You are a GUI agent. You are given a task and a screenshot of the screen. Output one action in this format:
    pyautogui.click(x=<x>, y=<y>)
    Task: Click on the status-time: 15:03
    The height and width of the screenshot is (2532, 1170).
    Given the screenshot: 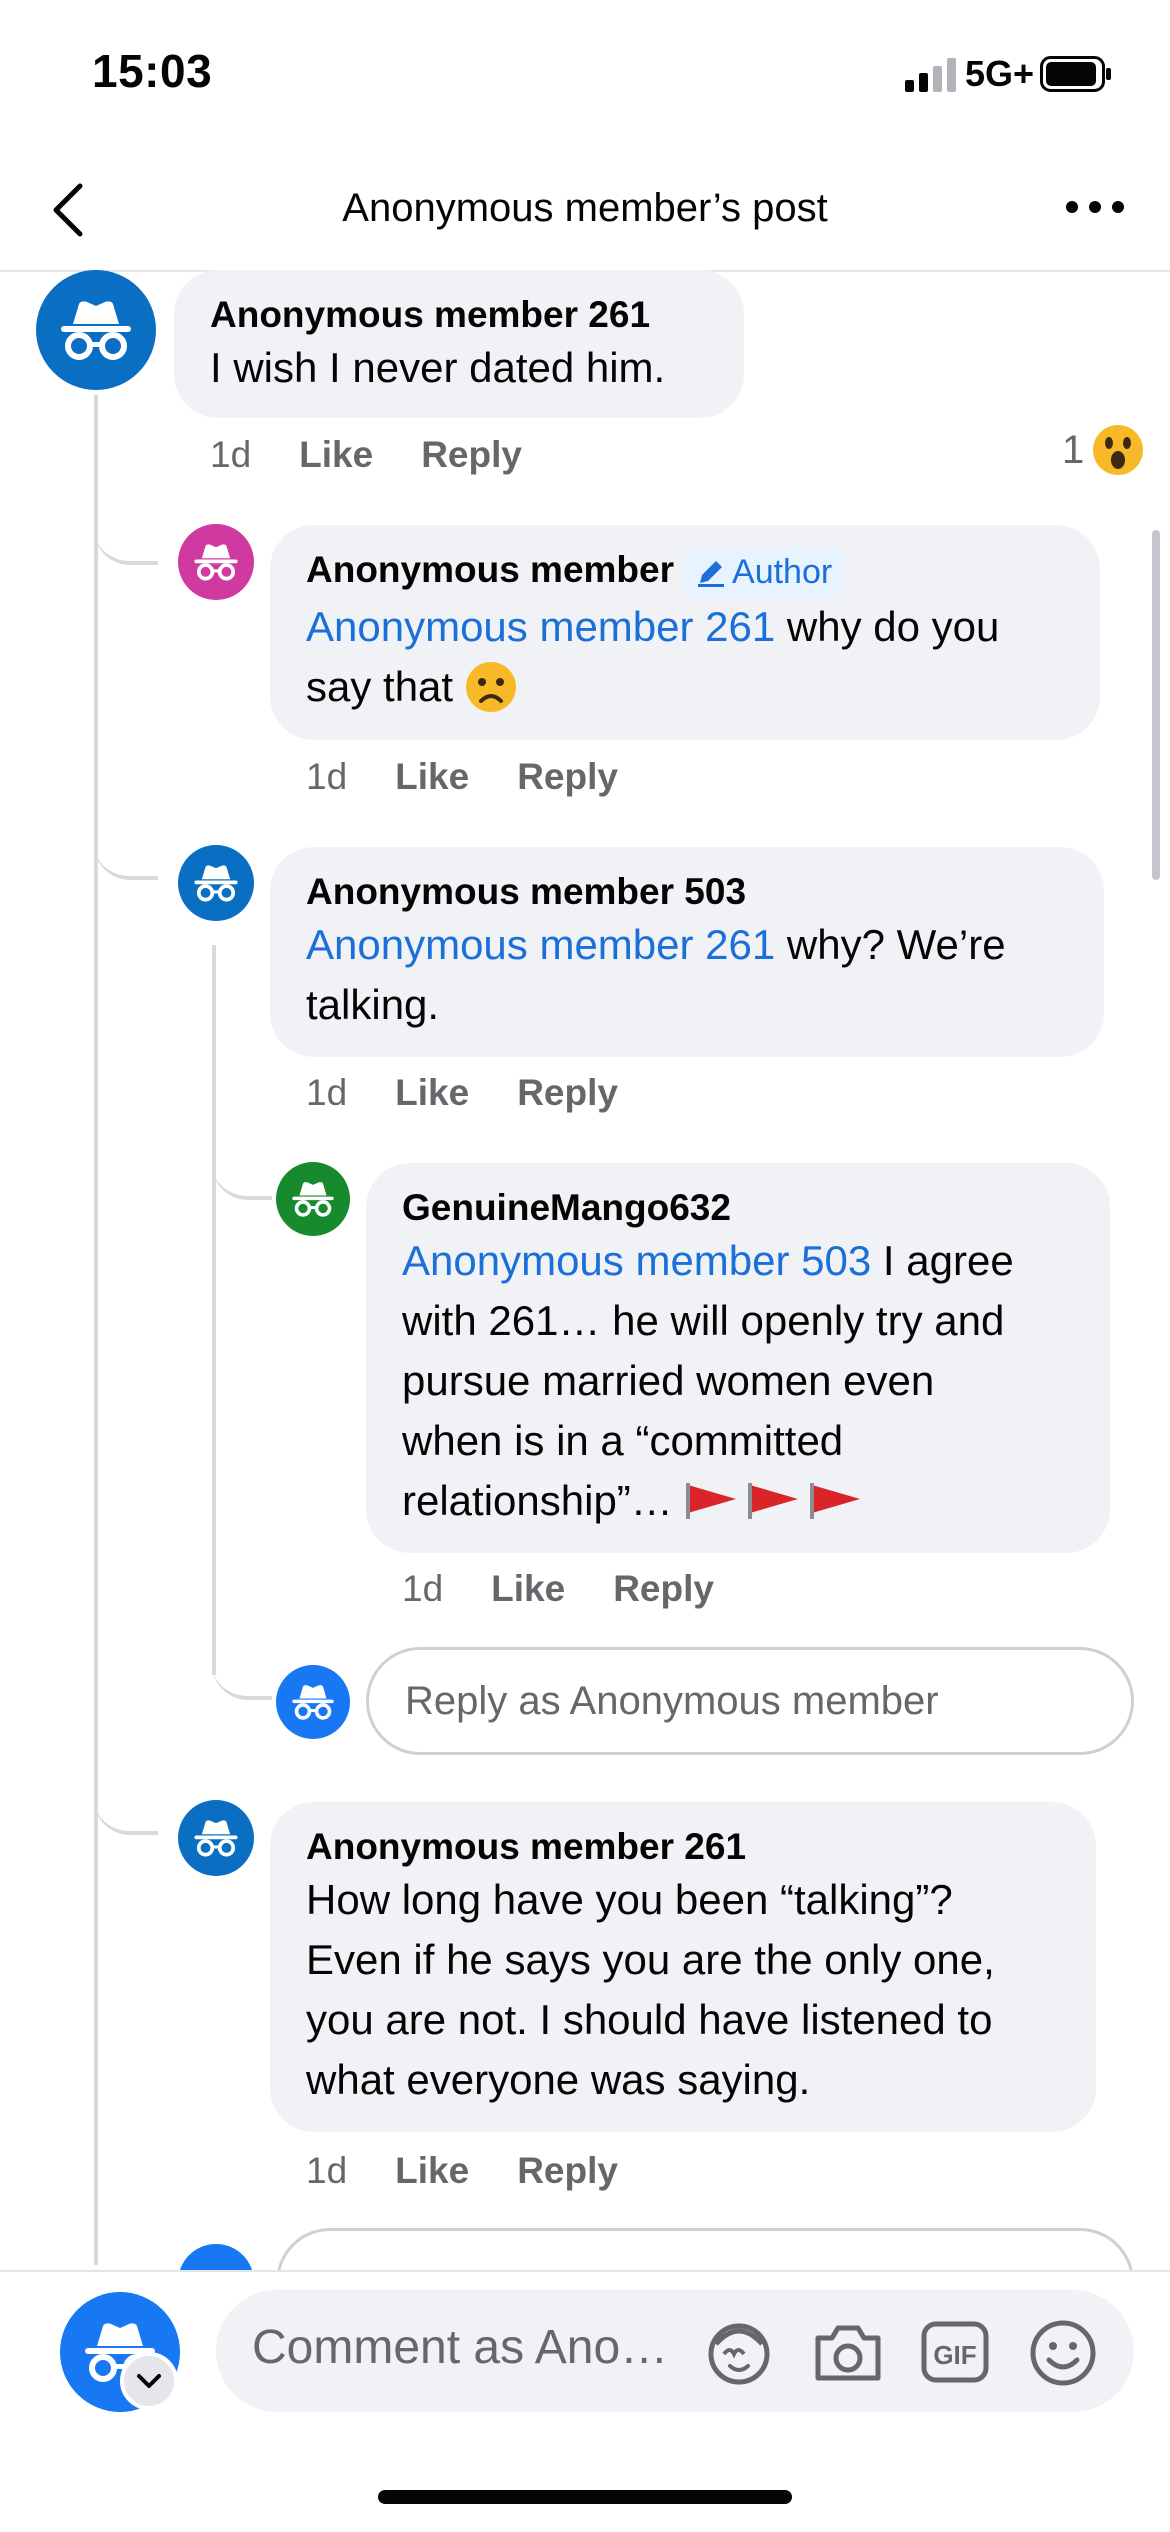 What is the action you would take?
    pyautogui.click(x=152, y=71)
    